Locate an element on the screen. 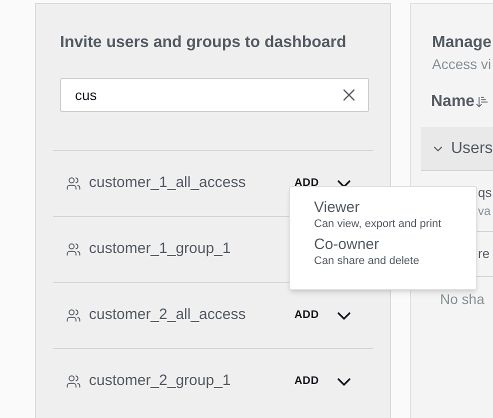 Image resolution: width=493 pixels, height=418 pixels. group-row: Users is located at coordinates (457, 149).